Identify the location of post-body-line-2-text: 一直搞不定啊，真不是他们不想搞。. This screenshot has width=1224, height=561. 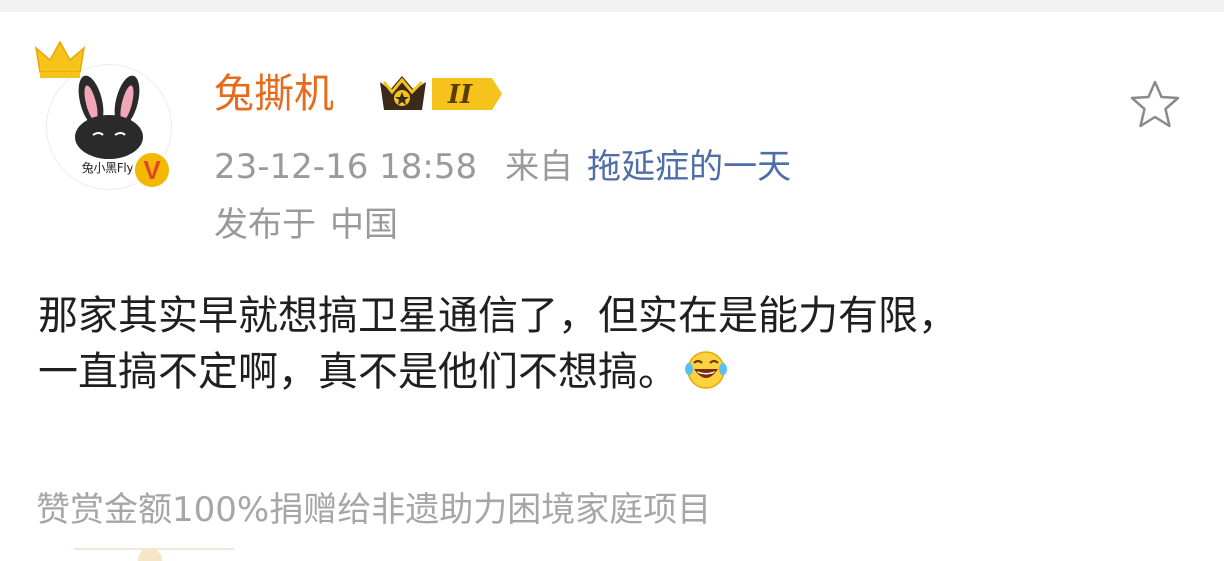
(358, 372).